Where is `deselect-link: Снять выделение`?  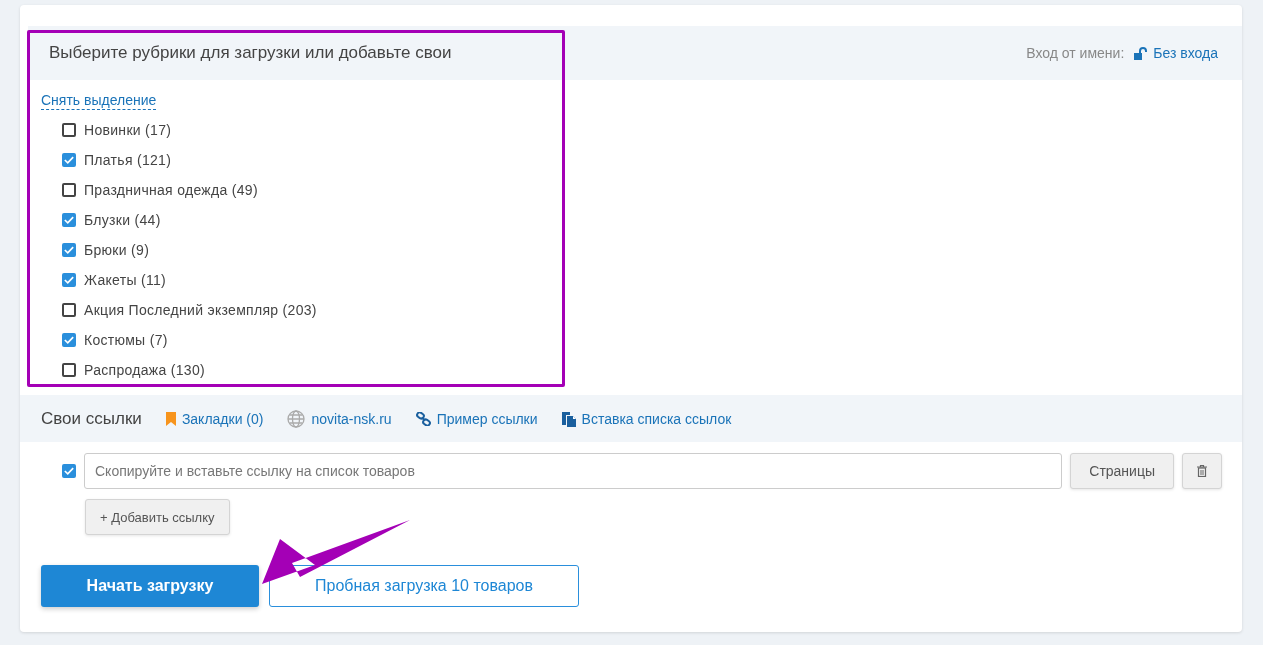 deselect-link: Снять выделение is located at coordinates (99, 101).